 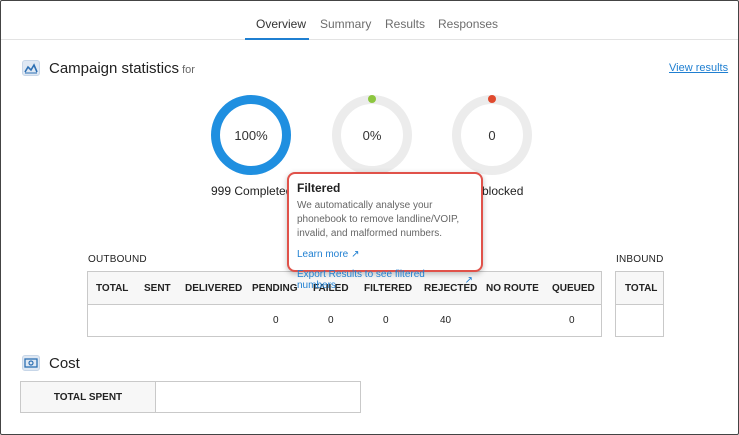 I want to click on section-title-text: Campaign statistics, so click(x=114, y=68).